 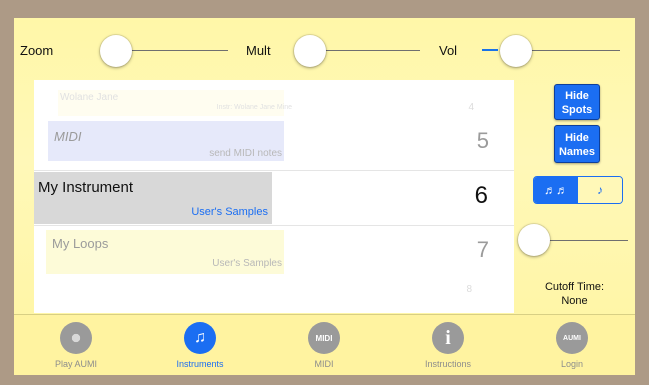 I want to click on hide-spots-button: Hide Spots, so click(x=577, y=102).